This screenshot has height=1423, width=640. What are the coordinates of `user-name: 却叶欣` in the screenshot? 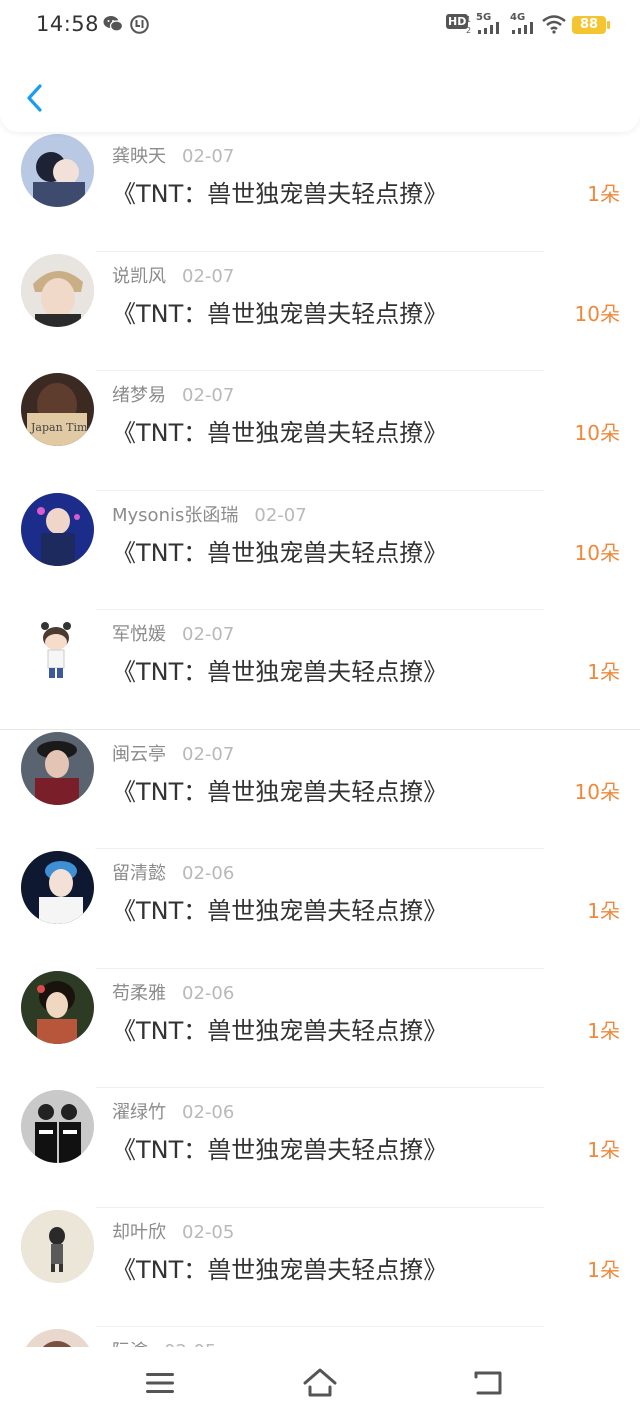 It's located at (139, 1232).